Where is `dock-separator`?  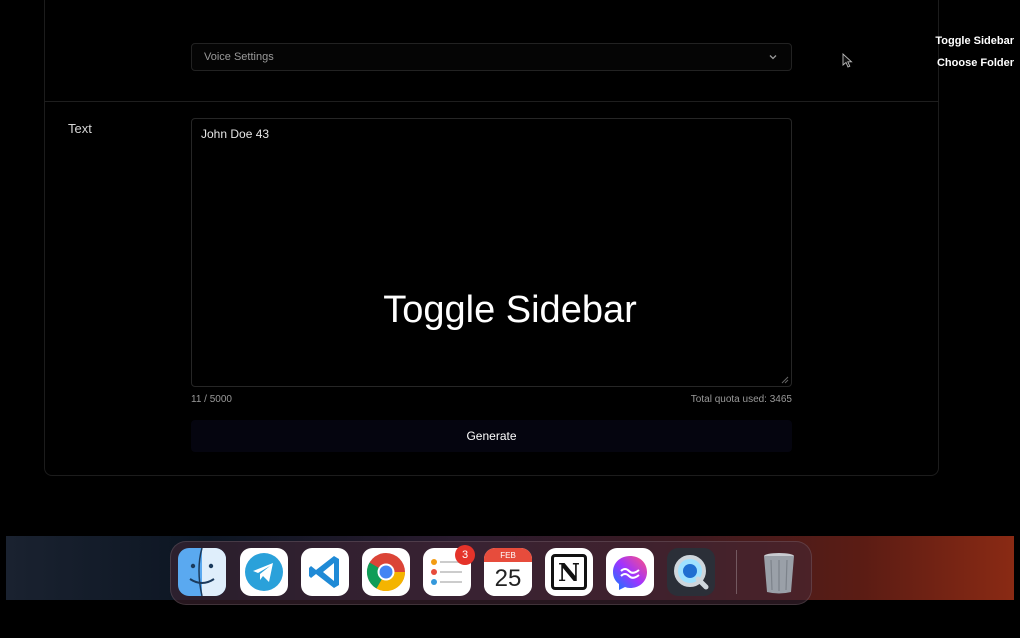
dock-separator is located at coordinates (736, 572).